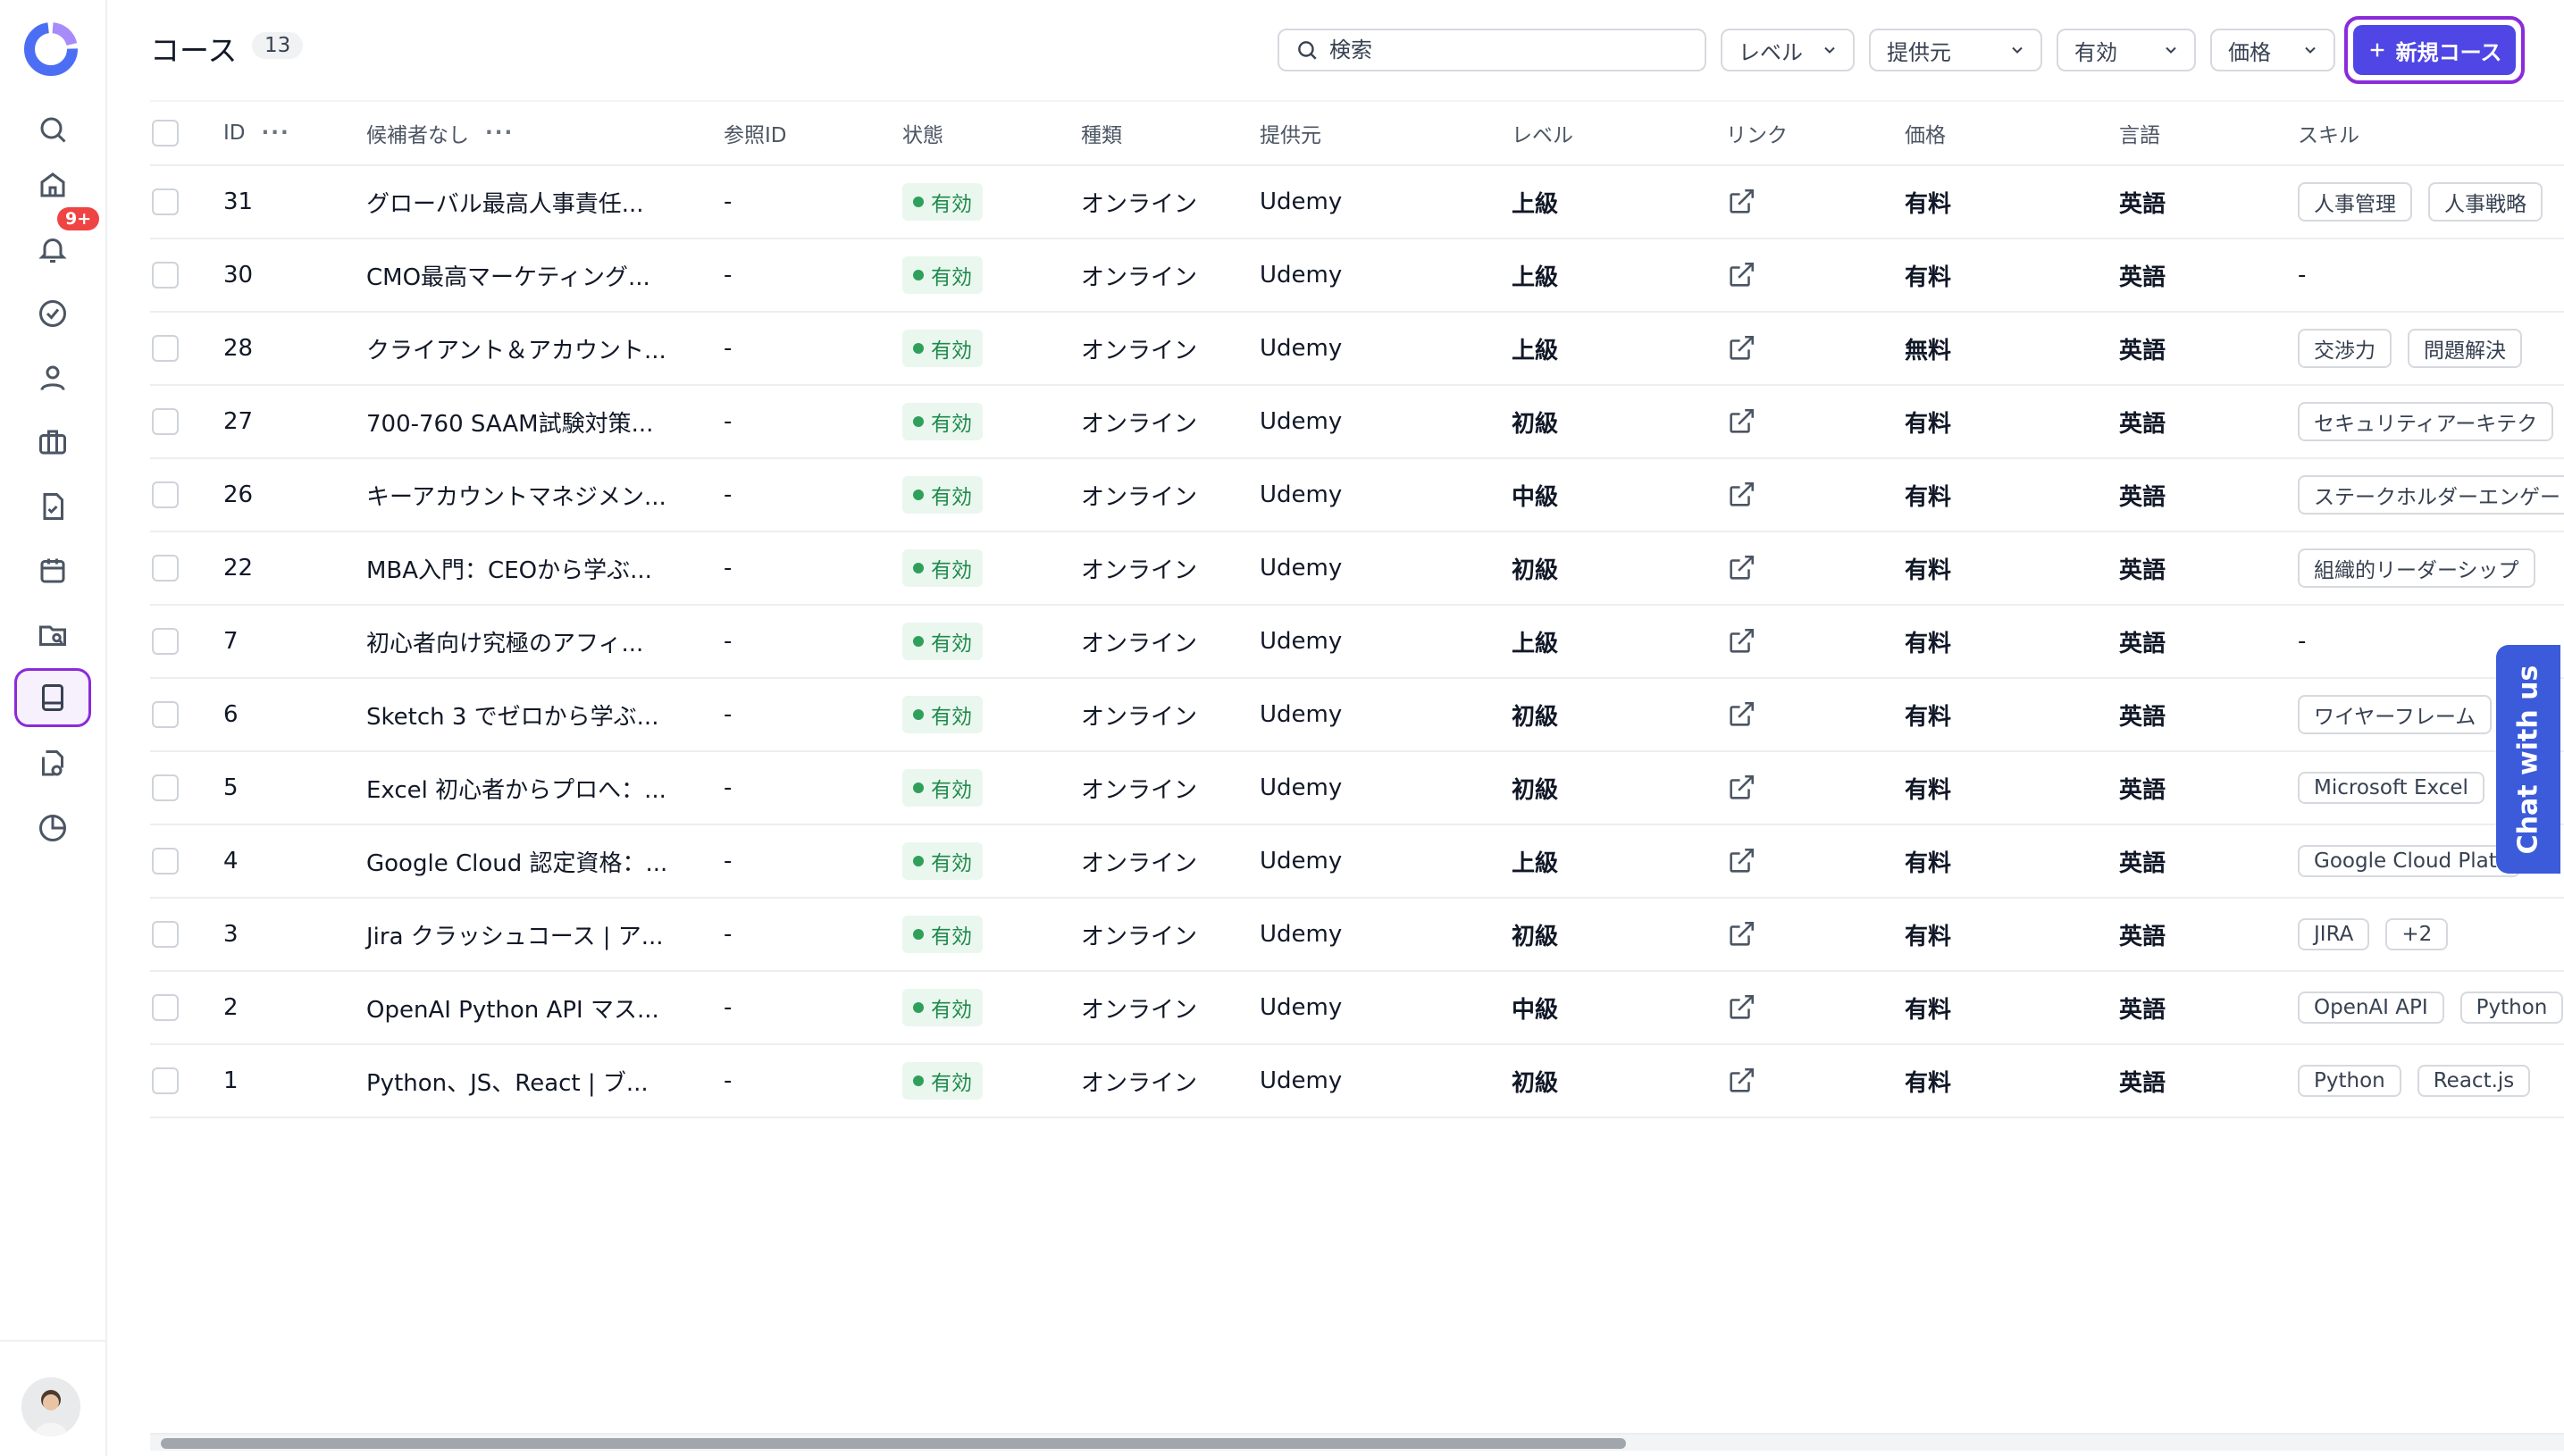 The image size is (2564, 1456). I want to click on skill-tag: ワイヤーフレーム, so click(2395, 714).